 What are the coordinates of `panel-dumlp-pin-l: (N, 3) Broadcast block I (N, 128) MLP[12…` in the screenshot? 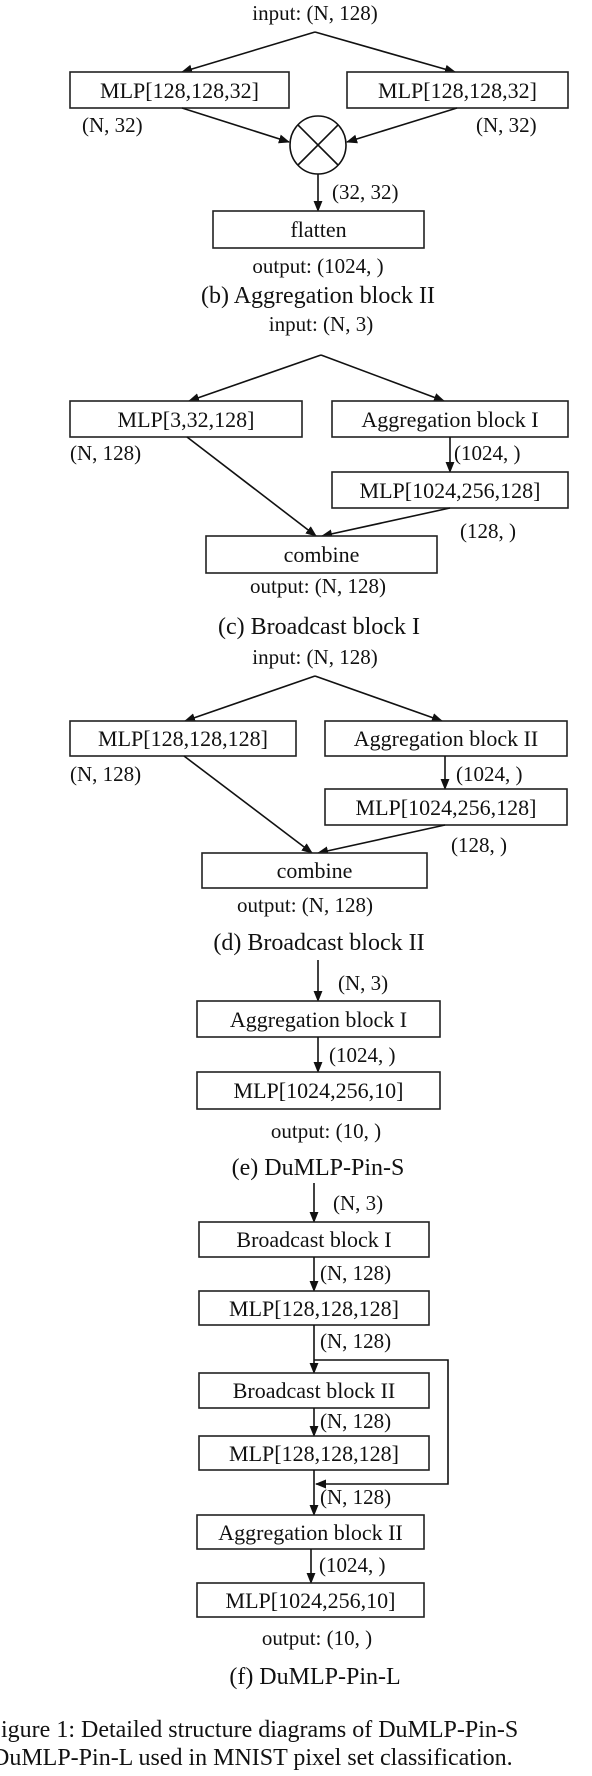 It's located at (322, 1436).